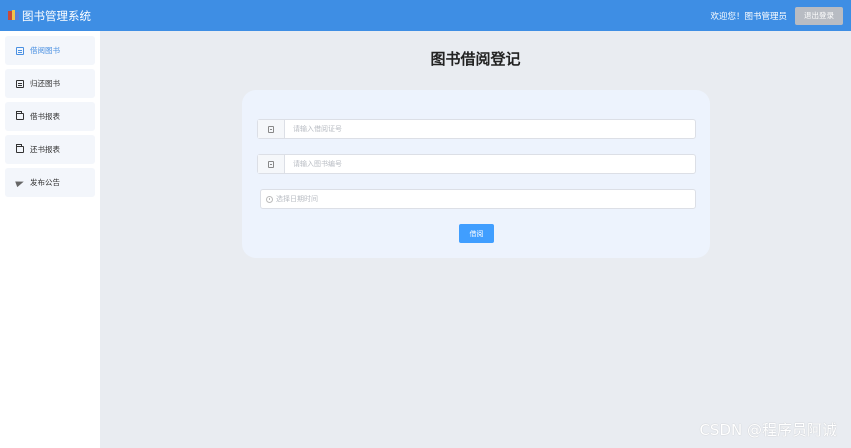 This screenshot has width=851, height=448. Describe the element at coordinates (748, 16) in the screenshot. I see `welcome-text: 欢迎您！图书管理员` at that location.